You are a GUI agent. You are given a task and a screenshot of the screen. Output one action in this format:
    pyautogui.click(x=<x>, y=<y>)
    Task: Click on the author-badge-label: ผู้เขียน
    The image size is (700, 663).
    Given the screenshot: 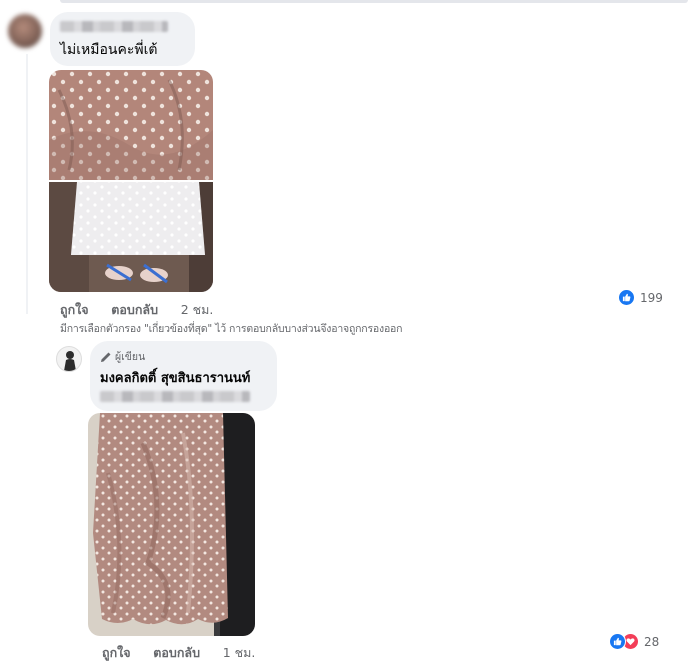 What is the action you would take?
    pyautogui.click(x=130, y=357)
    